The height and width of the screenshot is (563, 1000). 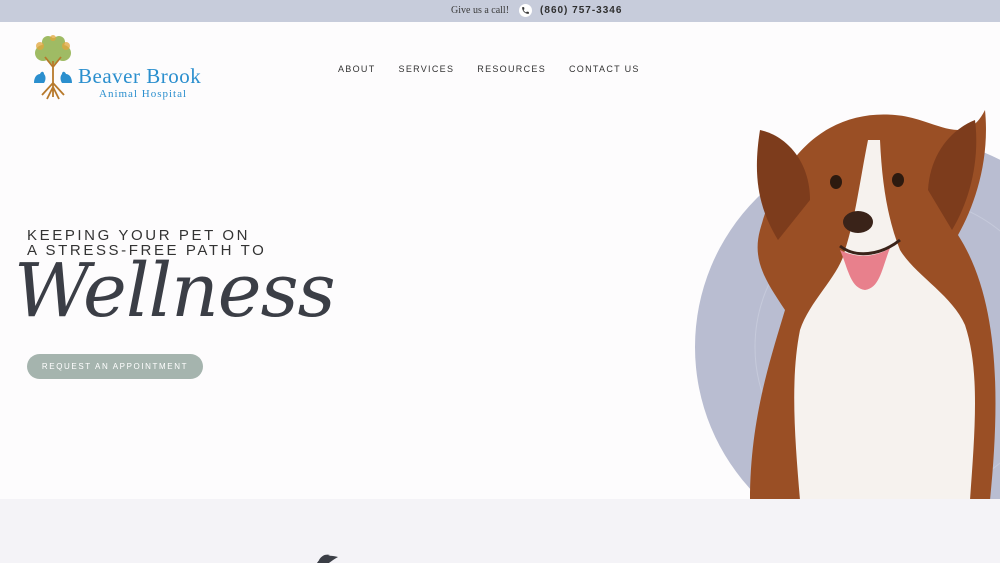 I want to click on tree-logo-icon, so click(x=53, y=67).